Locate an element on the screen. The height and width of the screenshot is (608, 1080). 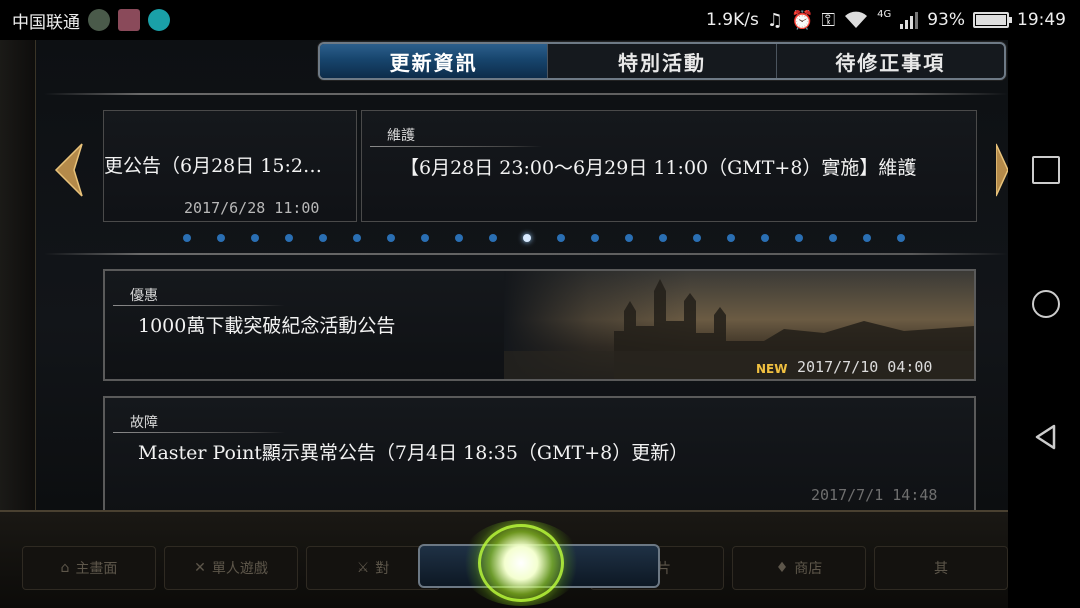
menu-home: ⌂ 主畫面 is located at coordinates (89, 568).